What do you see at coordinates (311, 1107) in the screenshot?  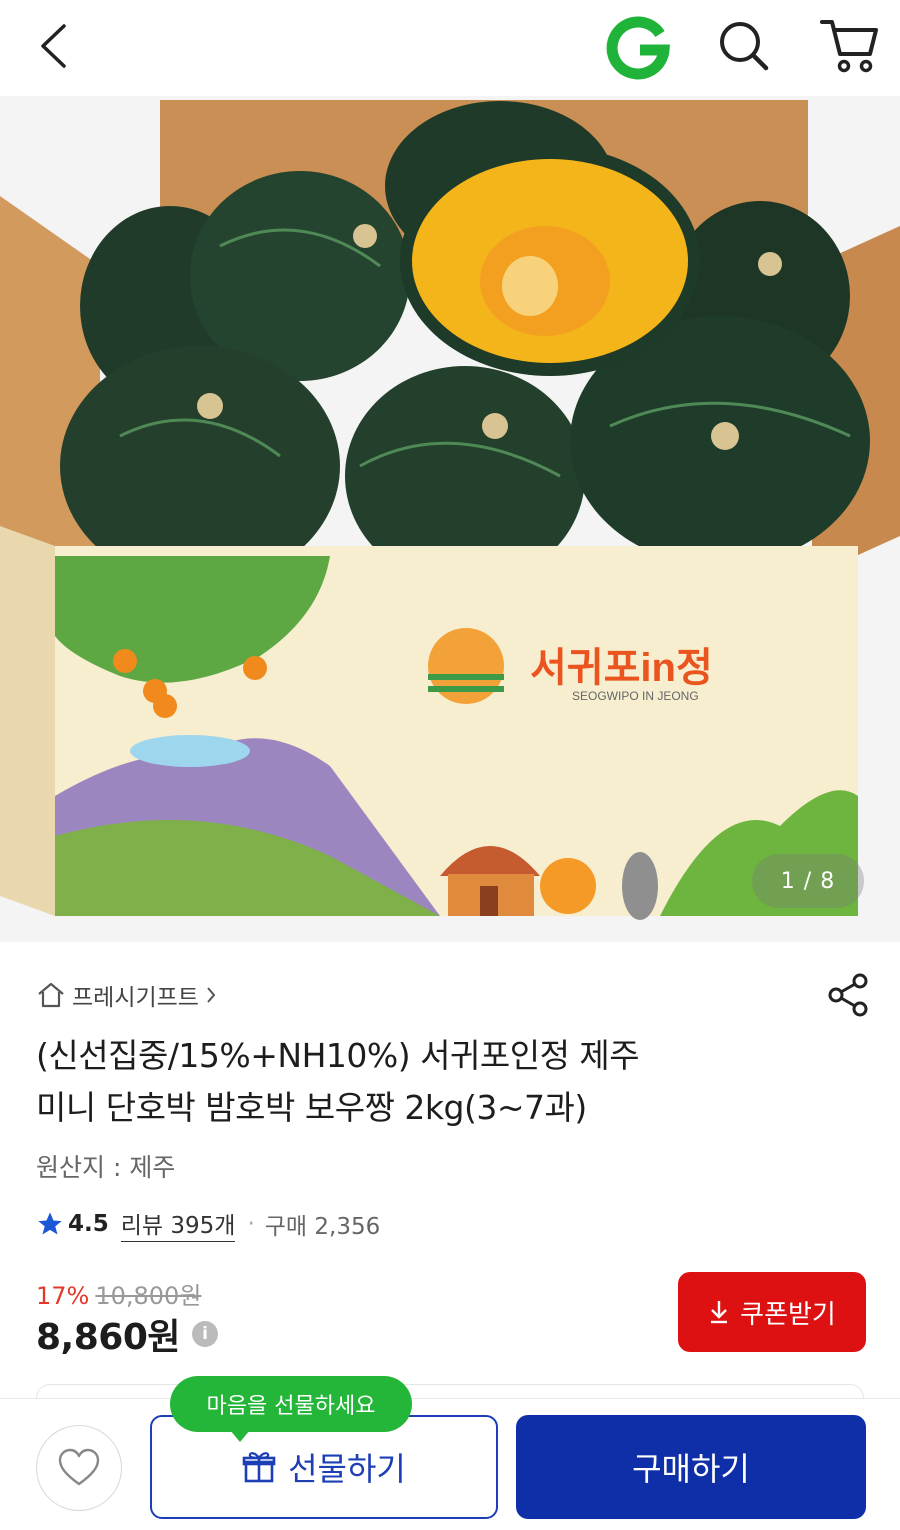 I see `product-title-line-2: 미니 단호박 밤호박 보우짱 2kg(3~7과)` at bounding box center [311, 1107].